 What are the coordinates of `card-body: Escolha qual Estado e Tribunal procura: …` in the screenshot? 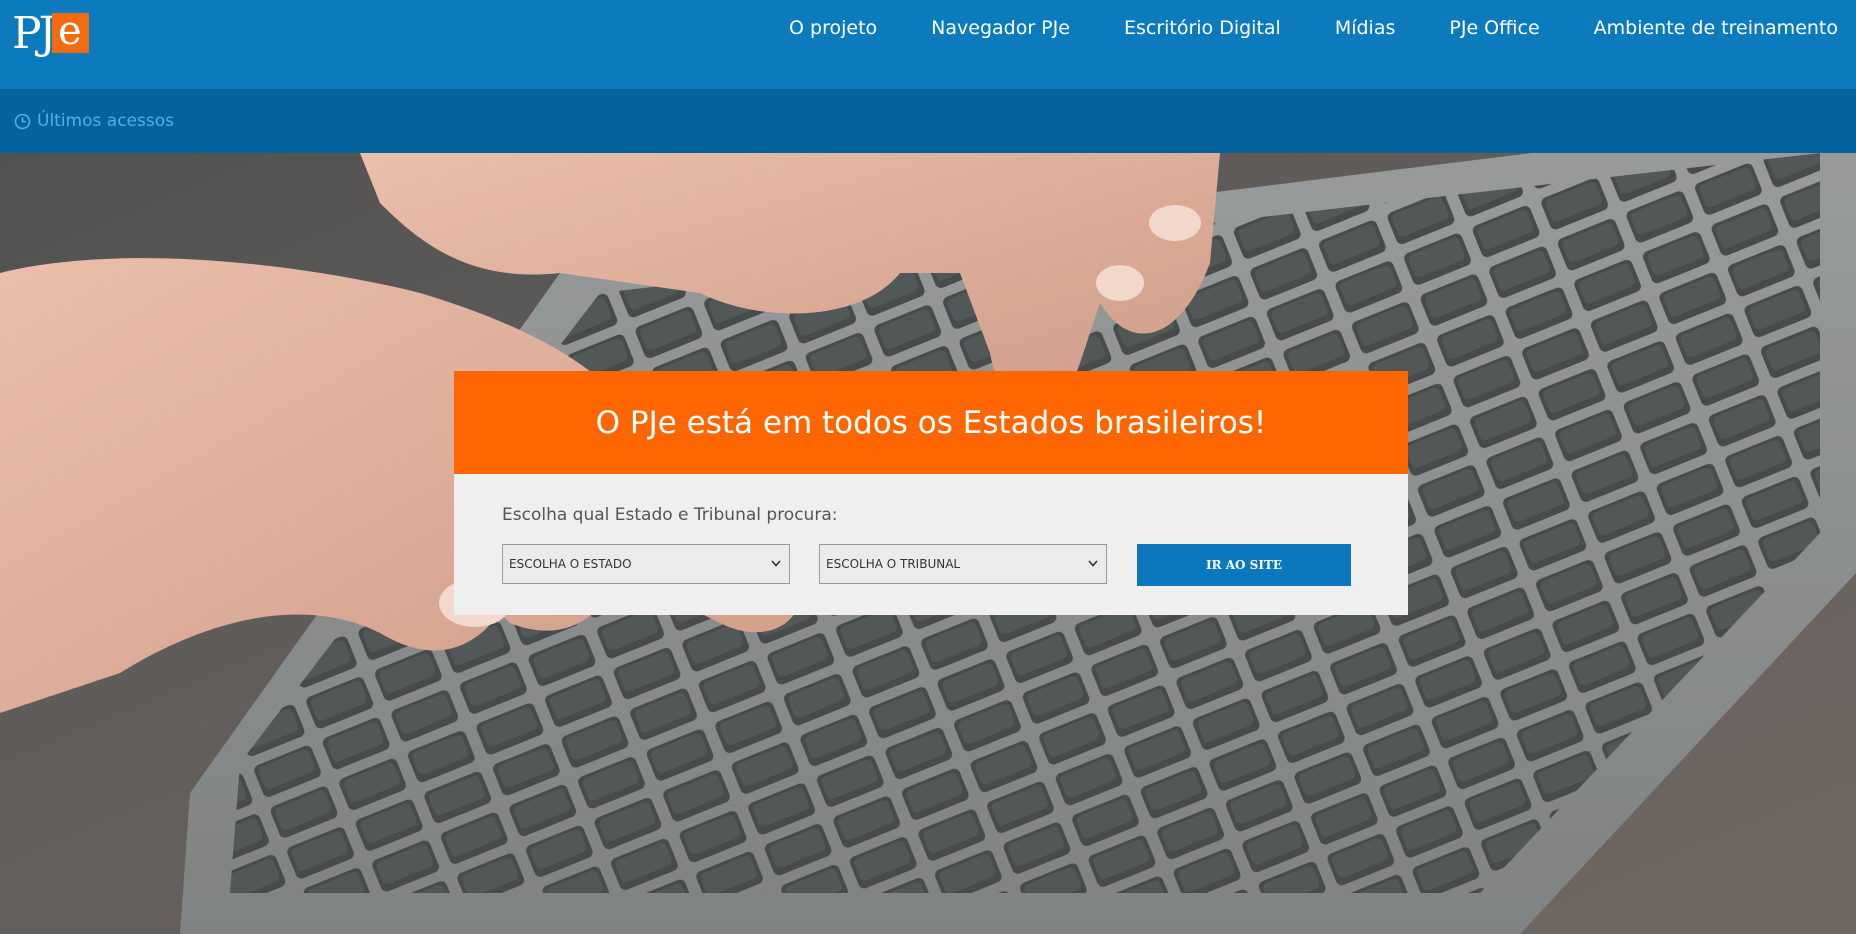 It's located at (931, 544).